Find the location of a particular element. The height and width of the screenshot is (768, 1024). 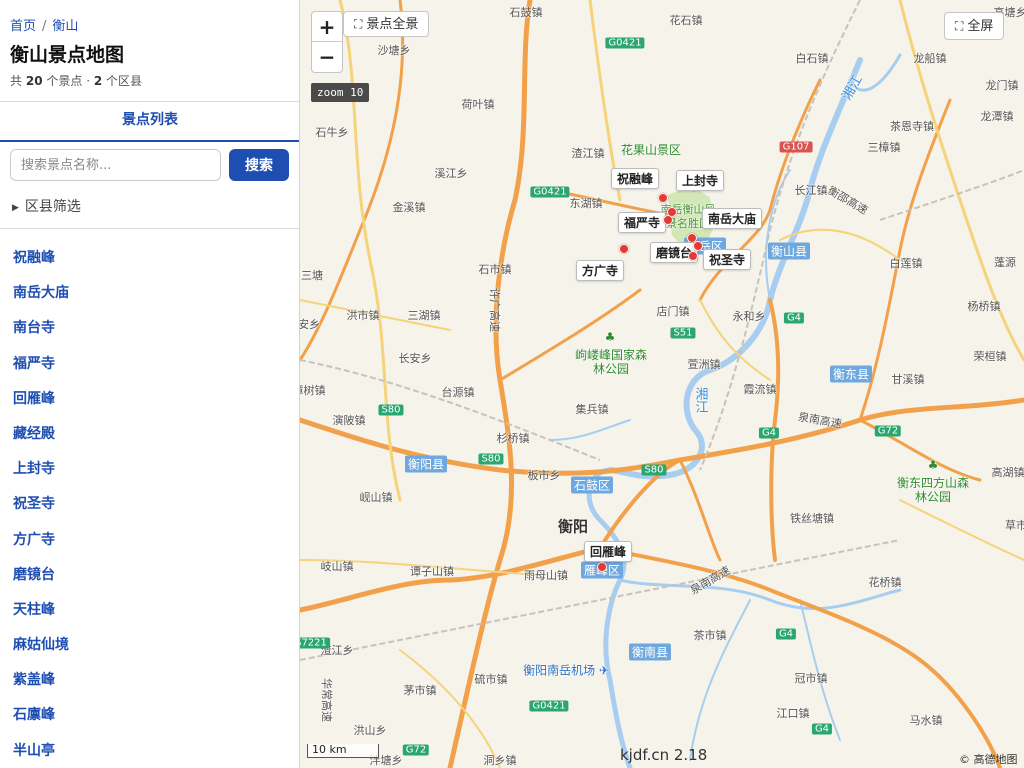

search-button: 搜索 is located at coordinates (259, 165).